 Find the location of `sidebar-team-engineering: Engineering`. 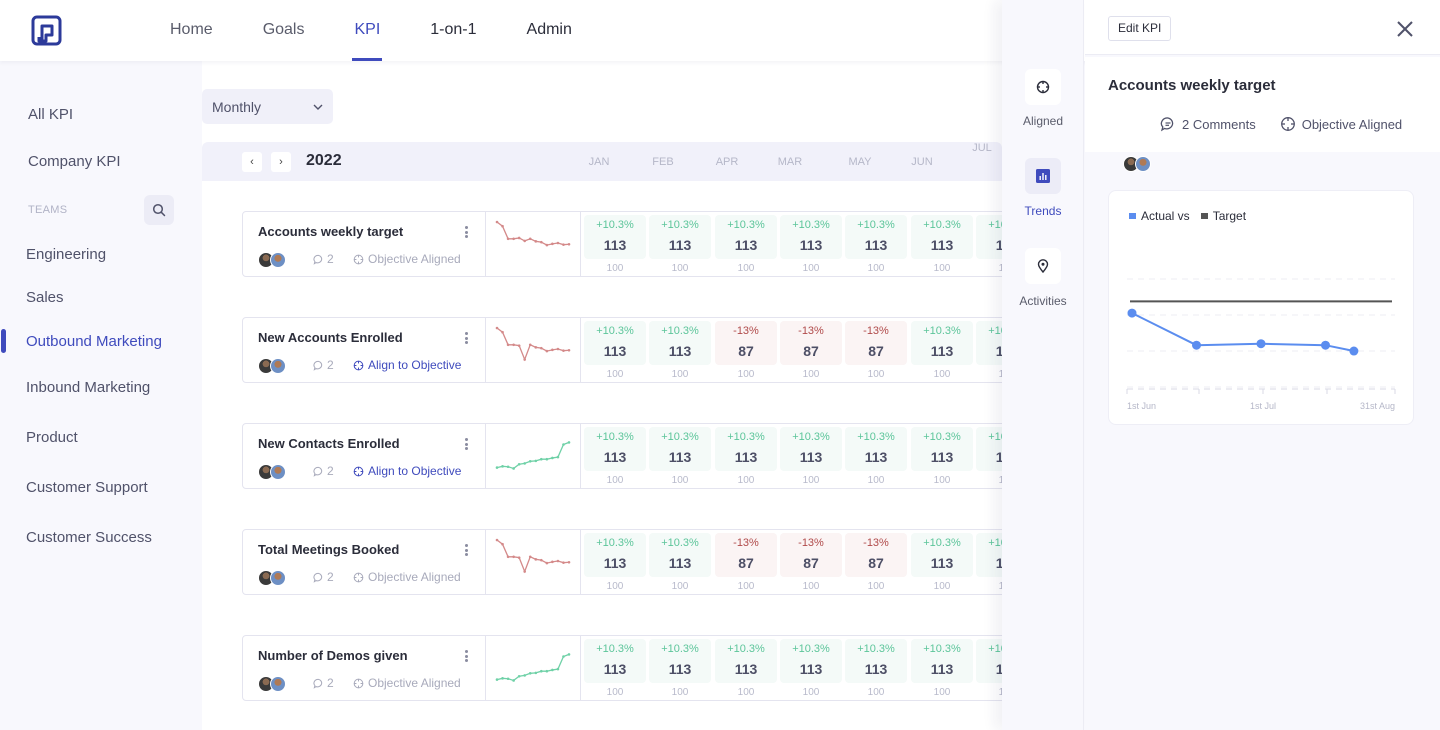

sidebar-team-engineering: Engineering is located at coordinates (66, 254).